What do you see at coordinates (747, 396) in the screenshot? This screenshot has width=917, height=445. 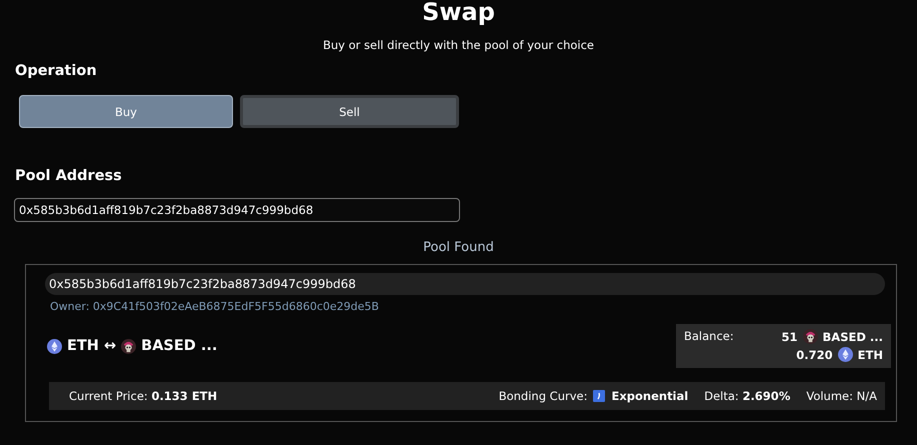 I see `delta-text: Delta: 2.690%` at bounding box center [747, 396].